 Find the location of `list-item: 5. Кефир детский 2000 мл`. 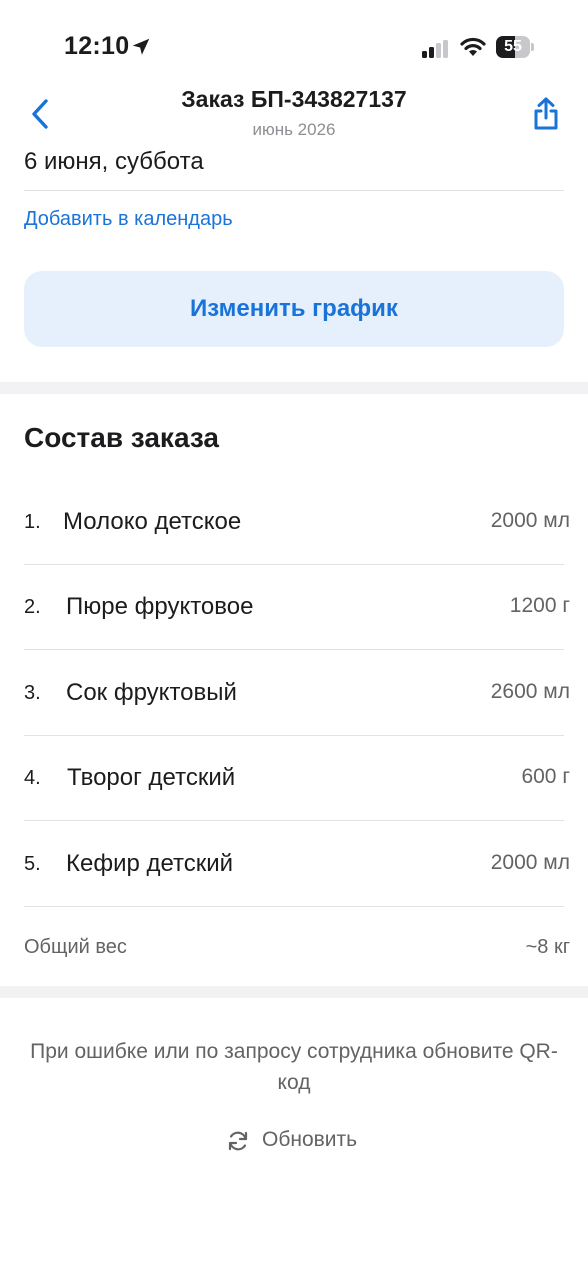

list-item: 5. Кефир детский 2000 мл is located at coordinates (294, 867).